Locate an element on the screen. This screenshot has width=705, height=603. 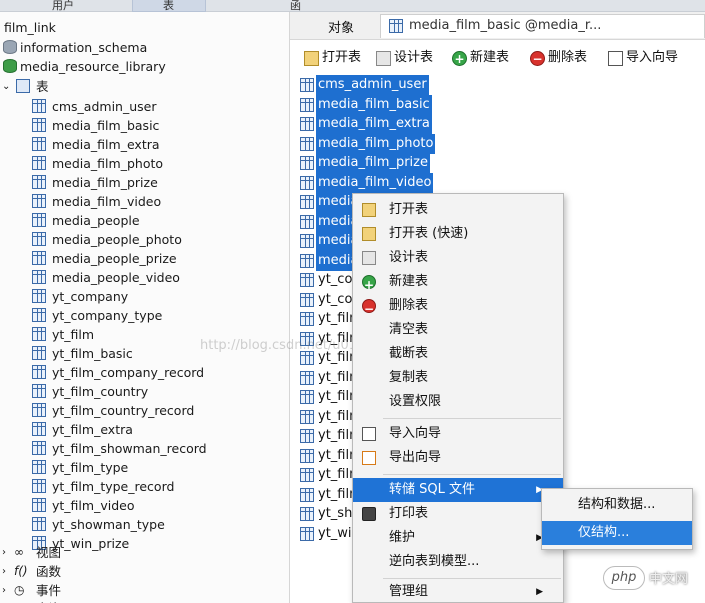
menu-set-permissions: 设置权限 is located at coordinates (458, 402).